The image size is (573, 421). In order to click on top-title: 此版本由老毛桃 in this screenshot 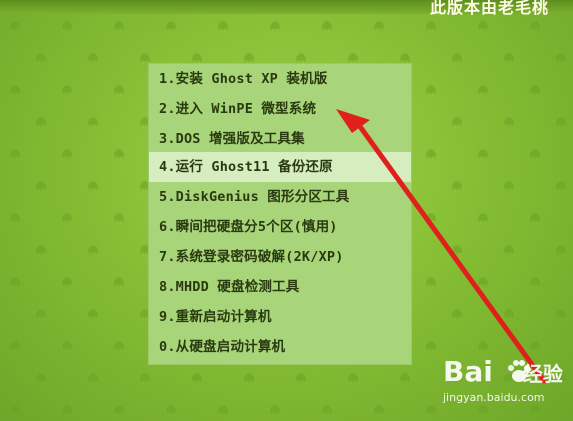, I will do `click(489, 8)`.